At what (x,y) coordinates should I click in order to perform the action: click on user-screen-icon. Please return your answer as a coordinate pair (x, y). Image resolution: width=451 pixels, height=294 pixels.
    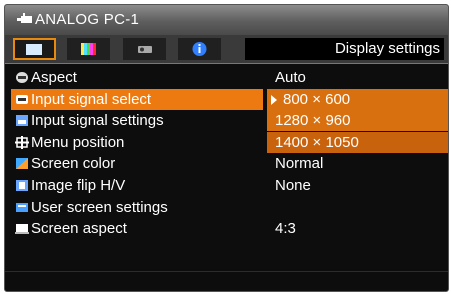
    Looking at the image, I should click on (22, 207).